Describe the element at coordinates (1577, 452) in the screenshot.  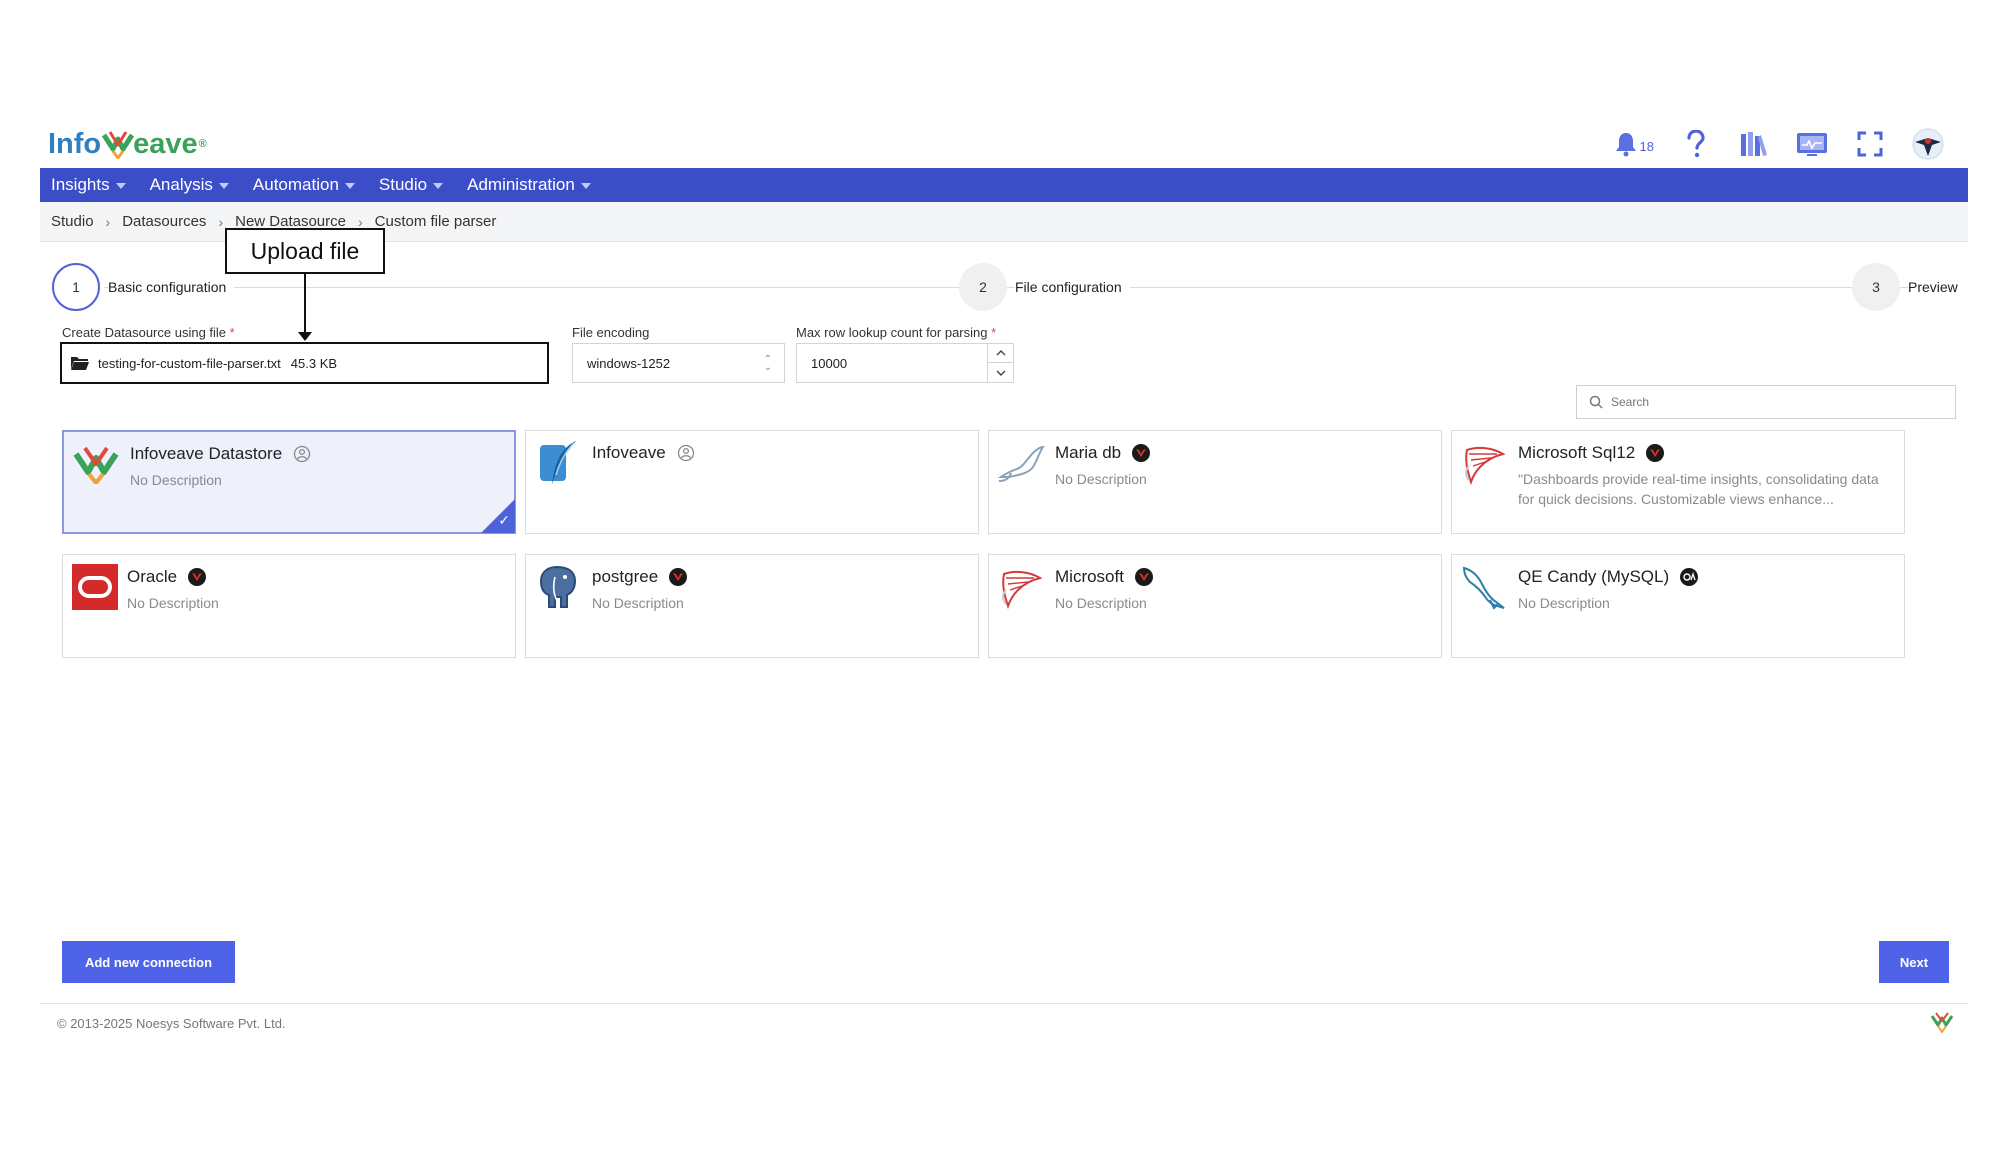
I see `card-title: Microsoft Sql12` at that location.